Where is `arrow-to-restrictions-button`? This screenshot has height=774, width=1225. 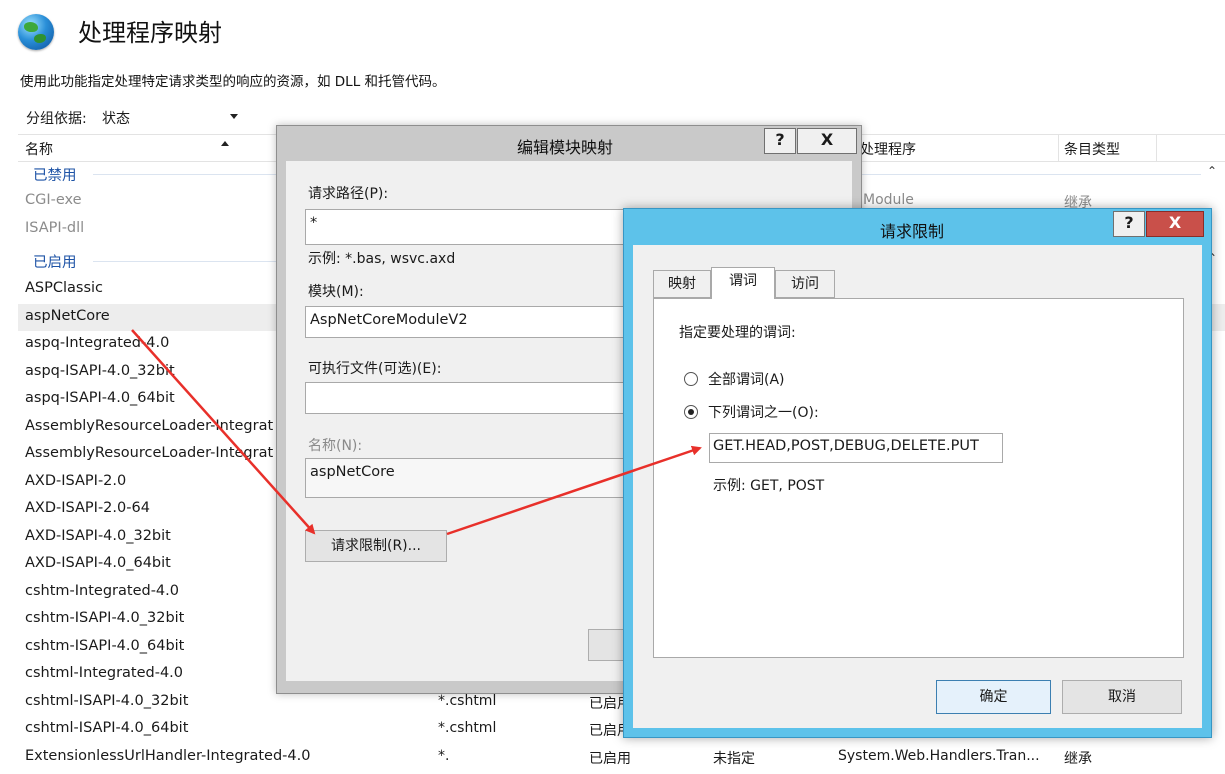
arrow-to-restrictions-button is located at coordinates (223, 432).